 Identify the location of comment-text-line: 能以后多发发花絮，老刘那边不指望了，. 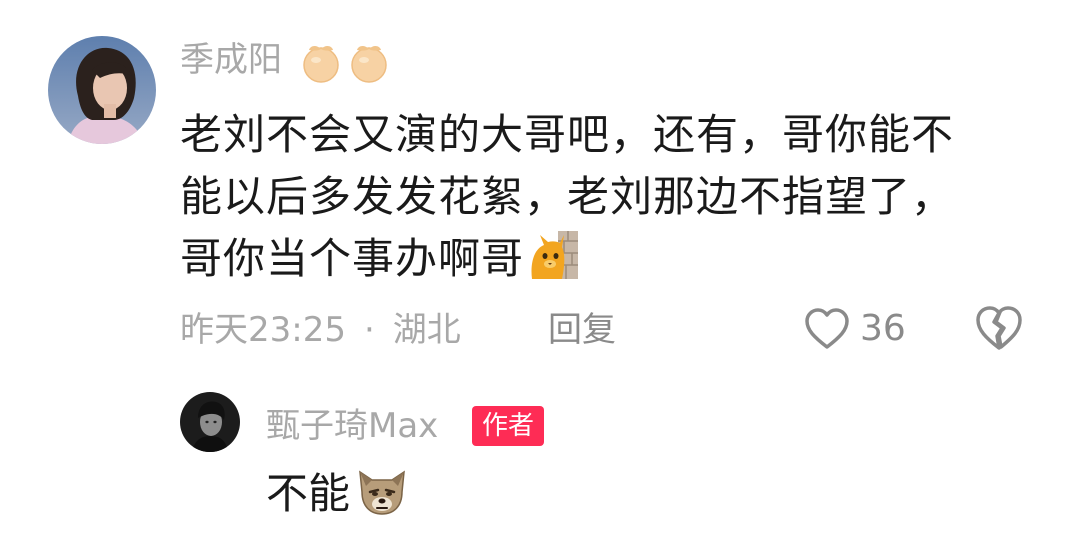
(567, 196).